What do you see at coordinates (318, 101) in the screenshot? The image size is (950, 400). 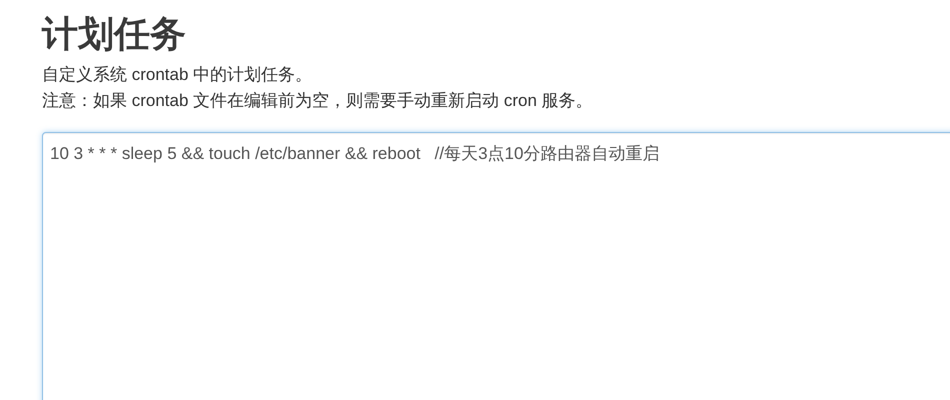 I see `description-text: 注意：如果 crontab 文件在编辑前为空，则需要手动重新启动 cron 服务。` at bounding box center [318, 101].